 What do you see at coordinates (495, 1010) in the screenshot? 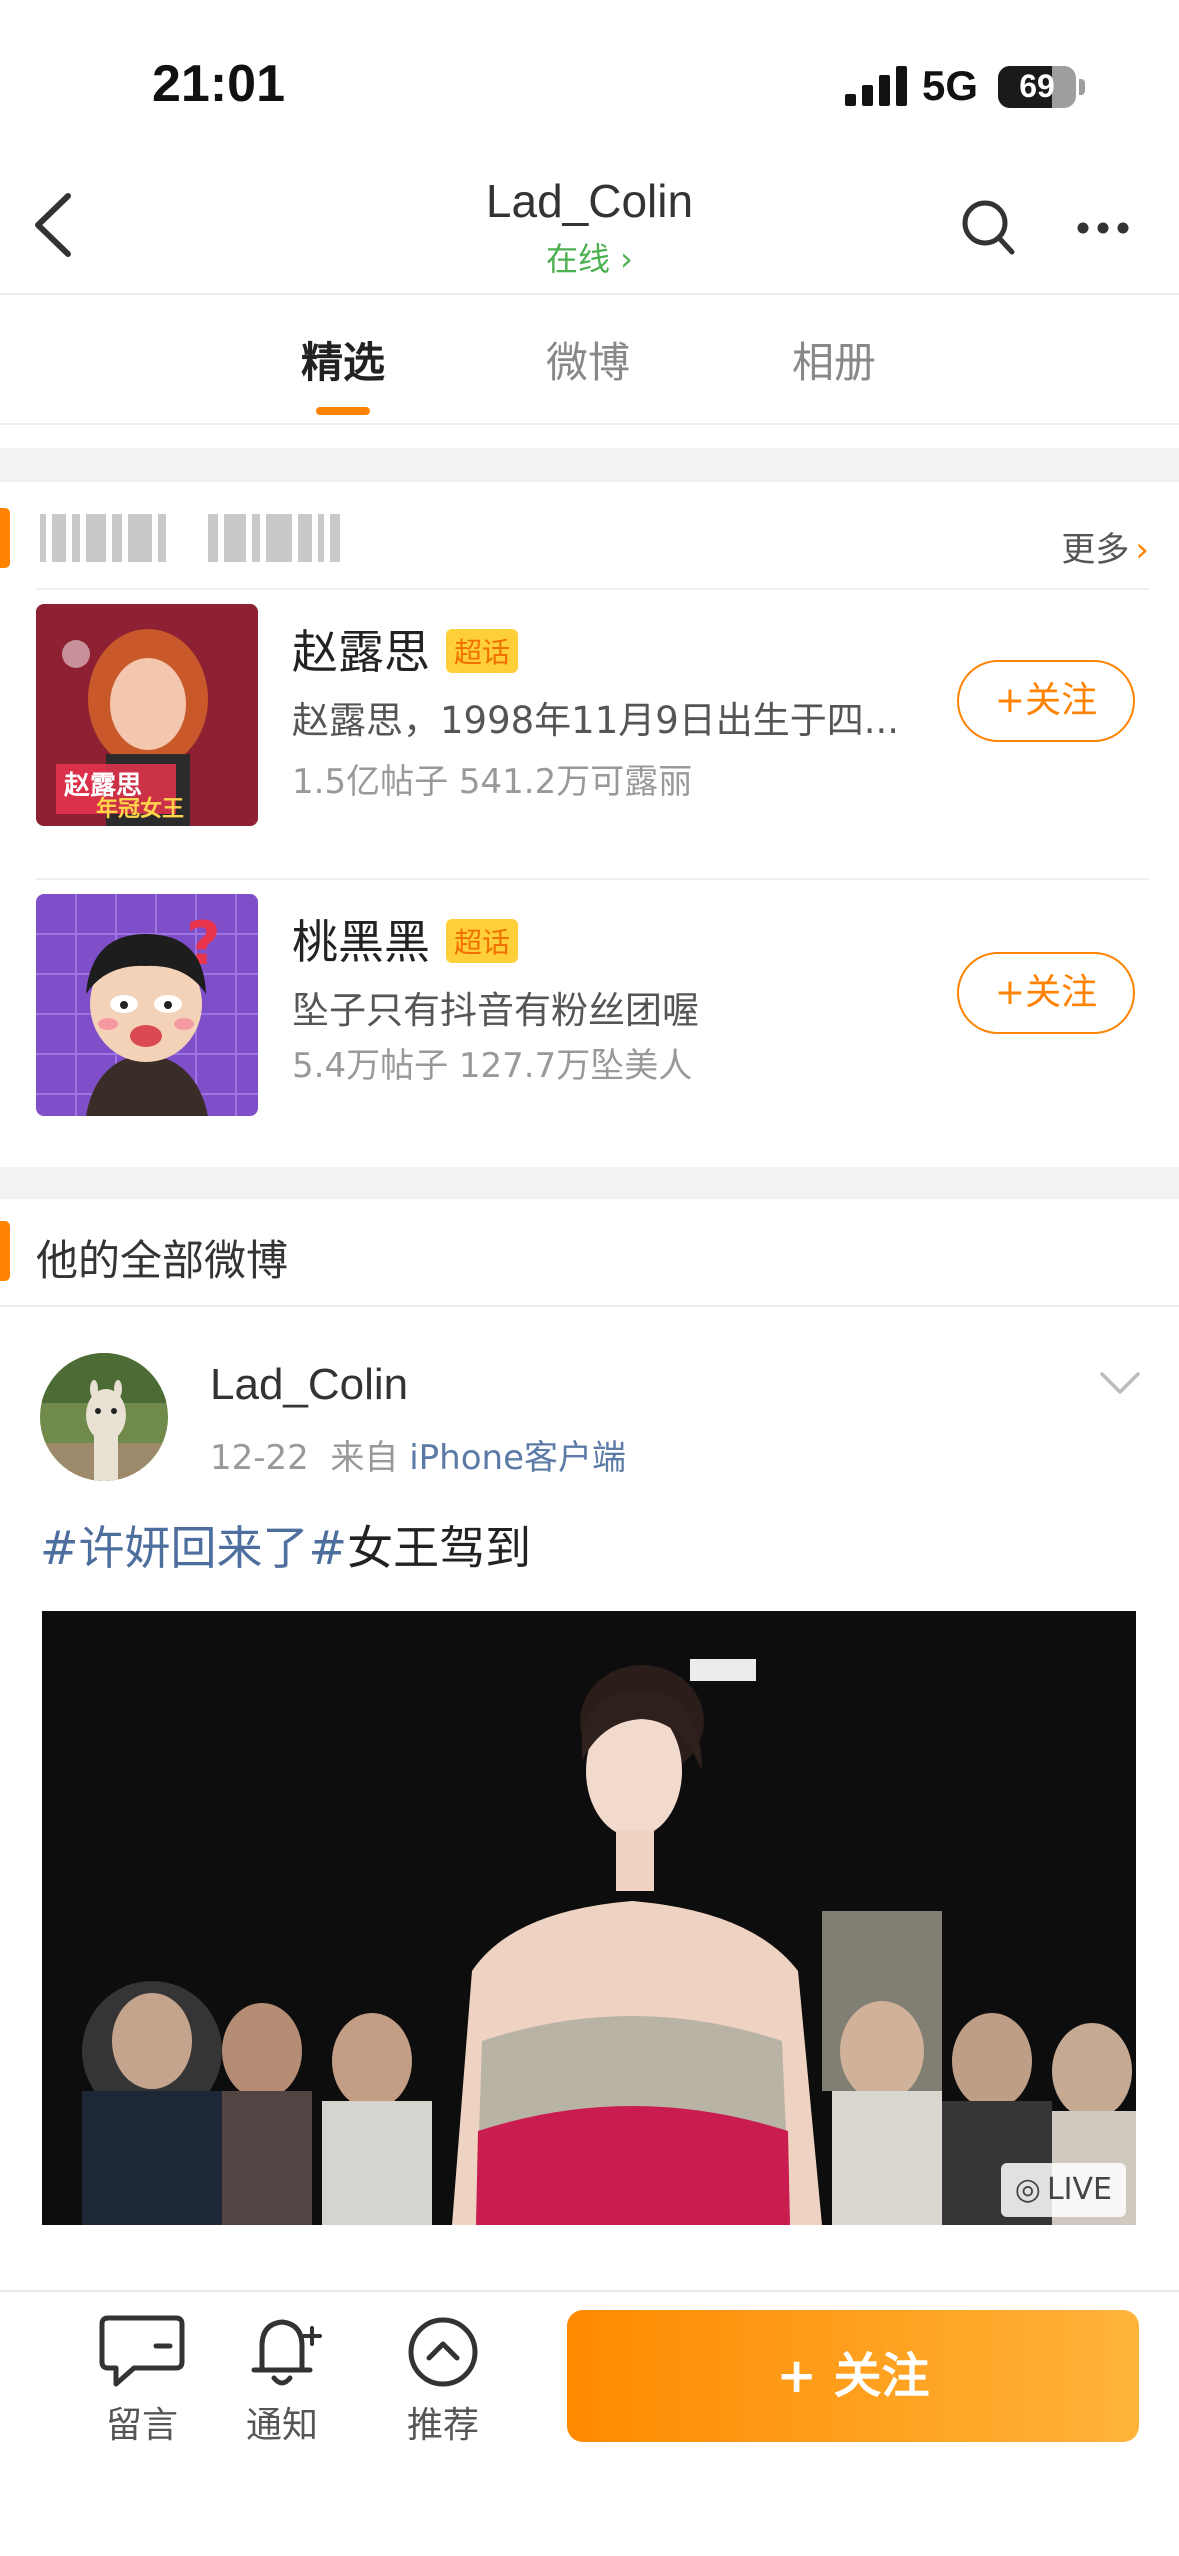
I see `topic-description: 坠子只有抖音有粉丝团喔` at bounding box center [495, 1010].